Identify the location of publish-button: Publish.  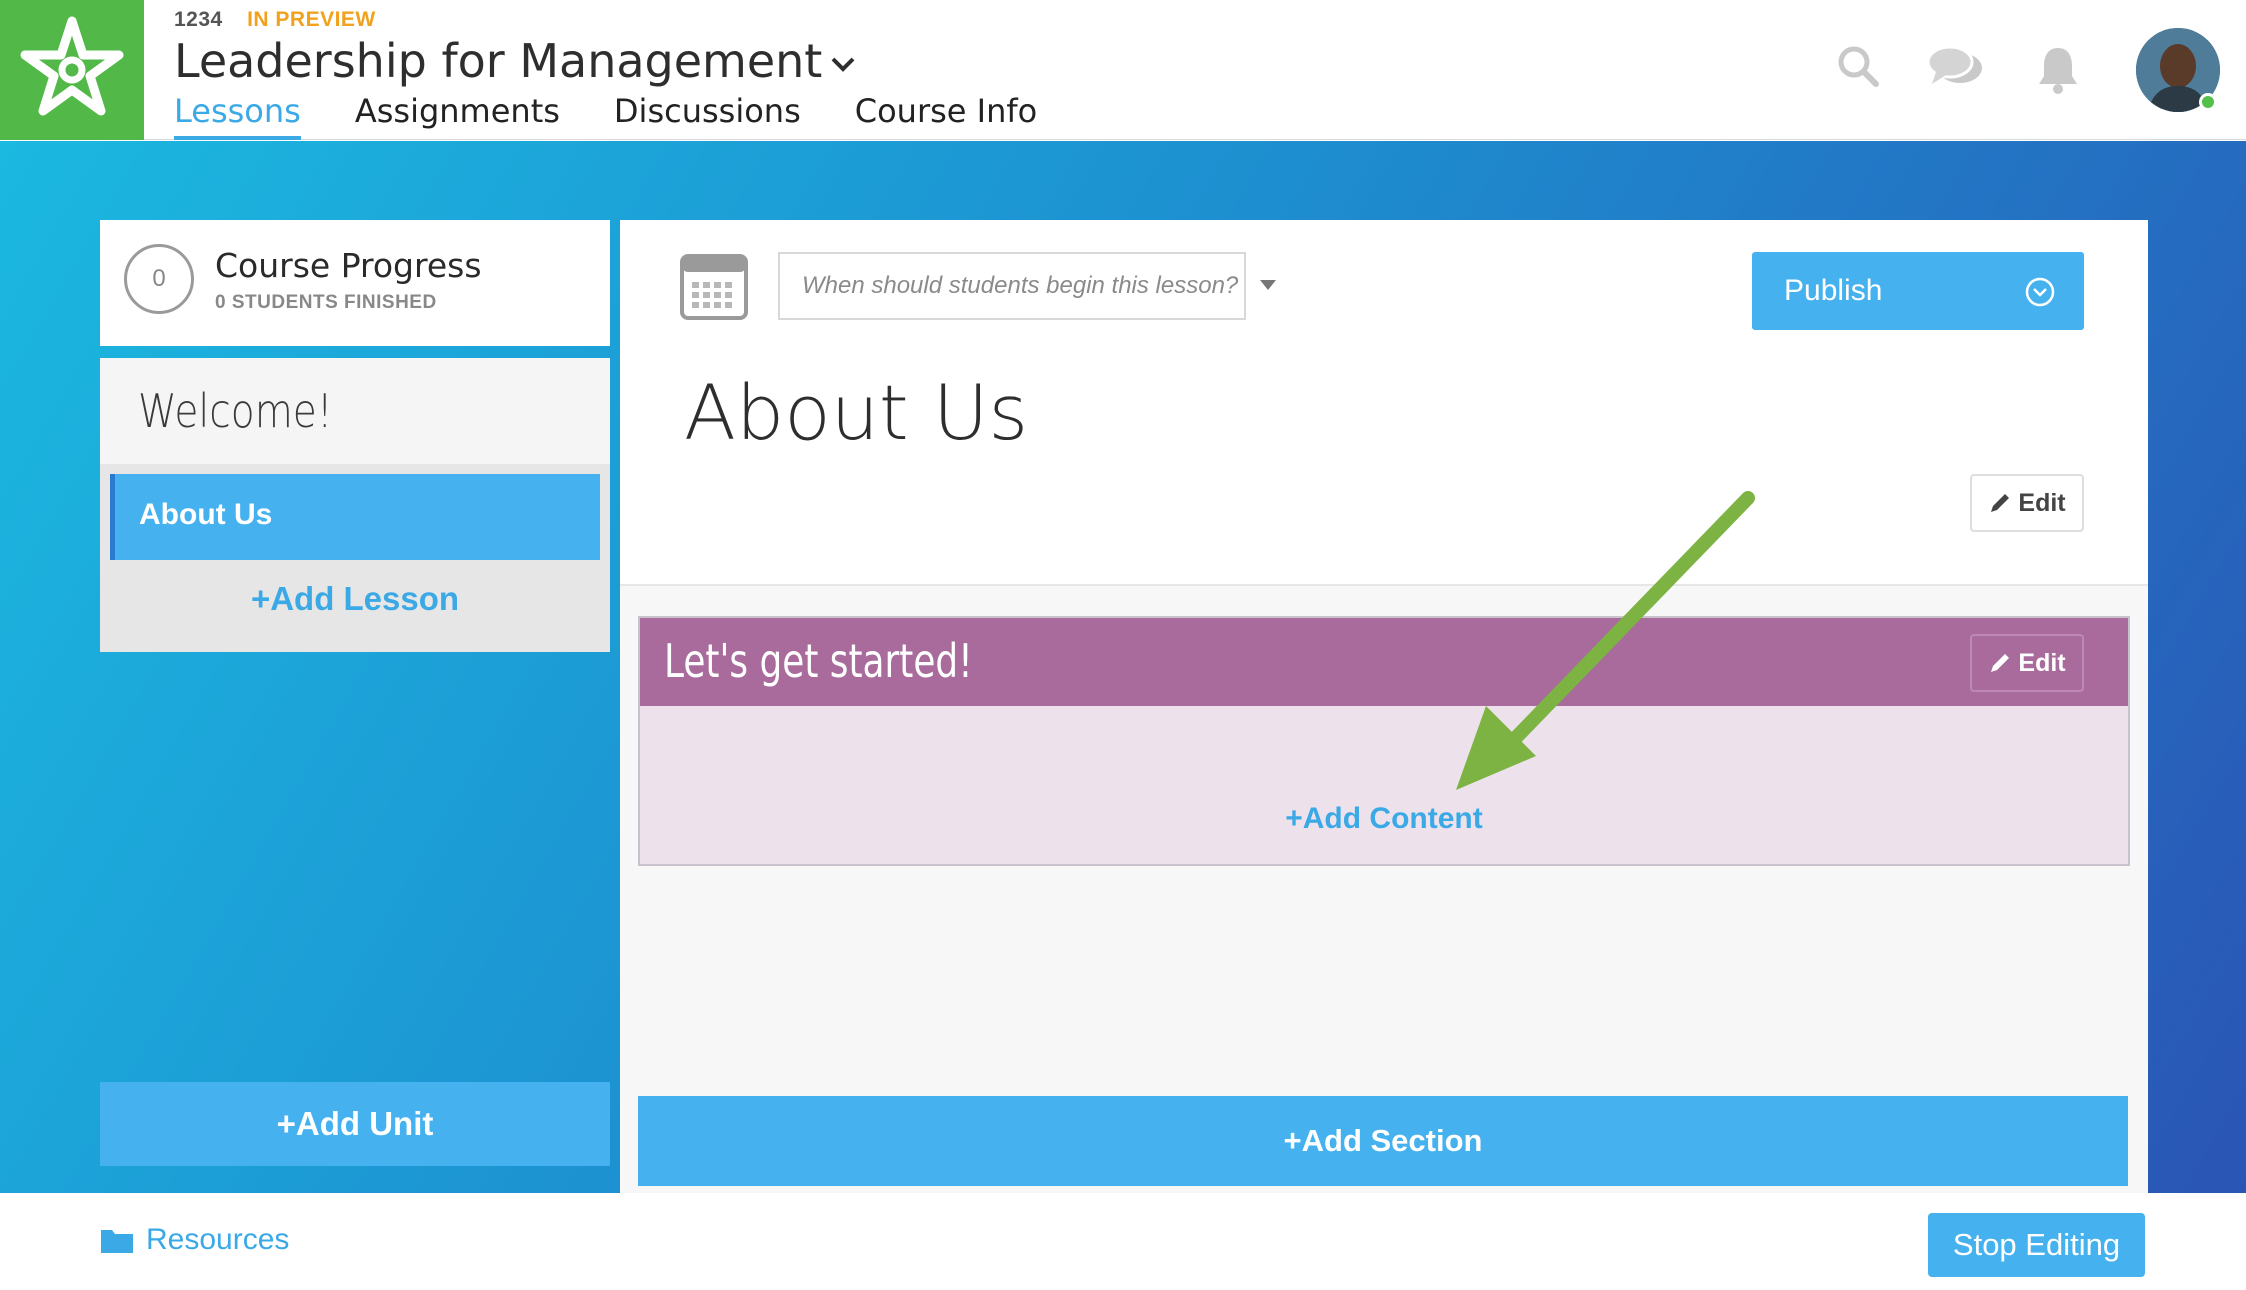
(1918, 291).